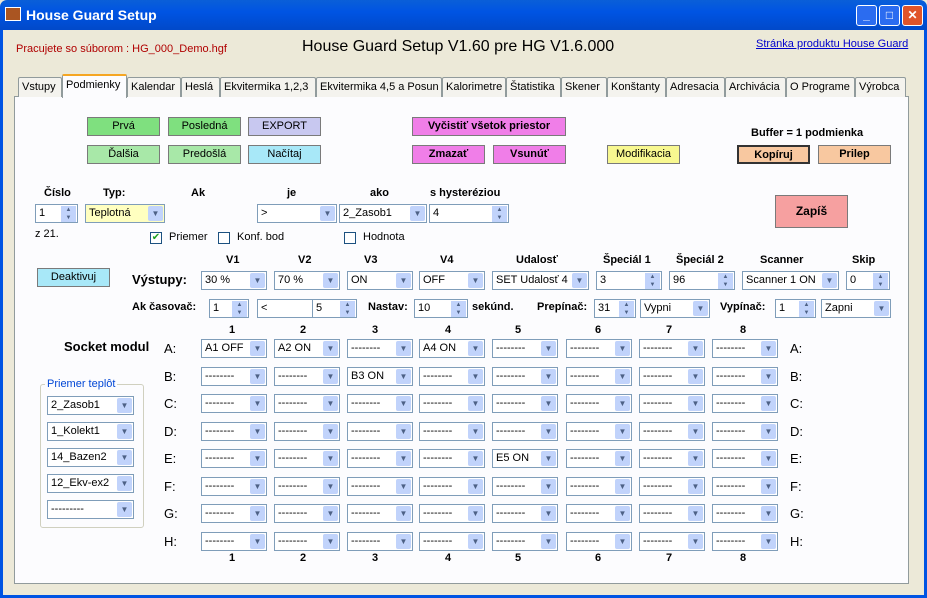 The image size is (927, 598). What do you see at coordinates (695, 541) in the screenshot?
I see `socket-cell-7-6-chevron-down-icon: ▼` at bounding box center [695, 541].